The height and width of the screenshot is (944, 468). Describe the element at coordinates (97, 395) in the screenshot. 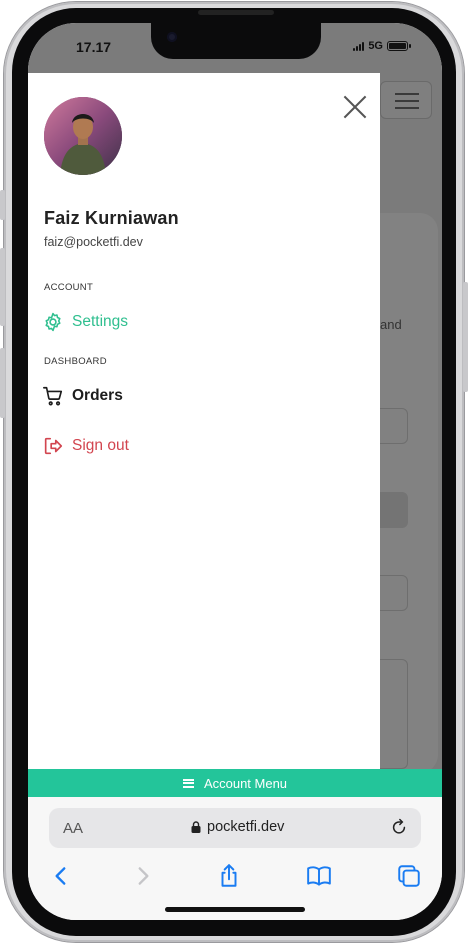

I see `menu-item-label: Orders` at that location.